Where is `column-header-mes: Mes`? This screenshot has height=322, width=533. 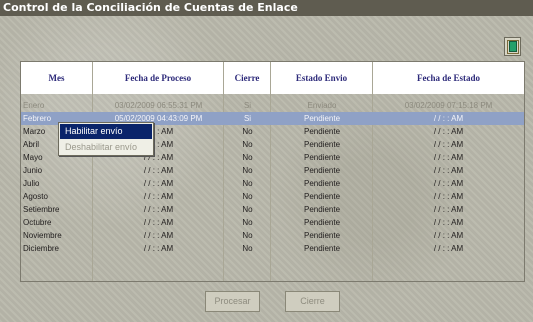 column-header-mes: Mes is located at coordinates (57, 78).